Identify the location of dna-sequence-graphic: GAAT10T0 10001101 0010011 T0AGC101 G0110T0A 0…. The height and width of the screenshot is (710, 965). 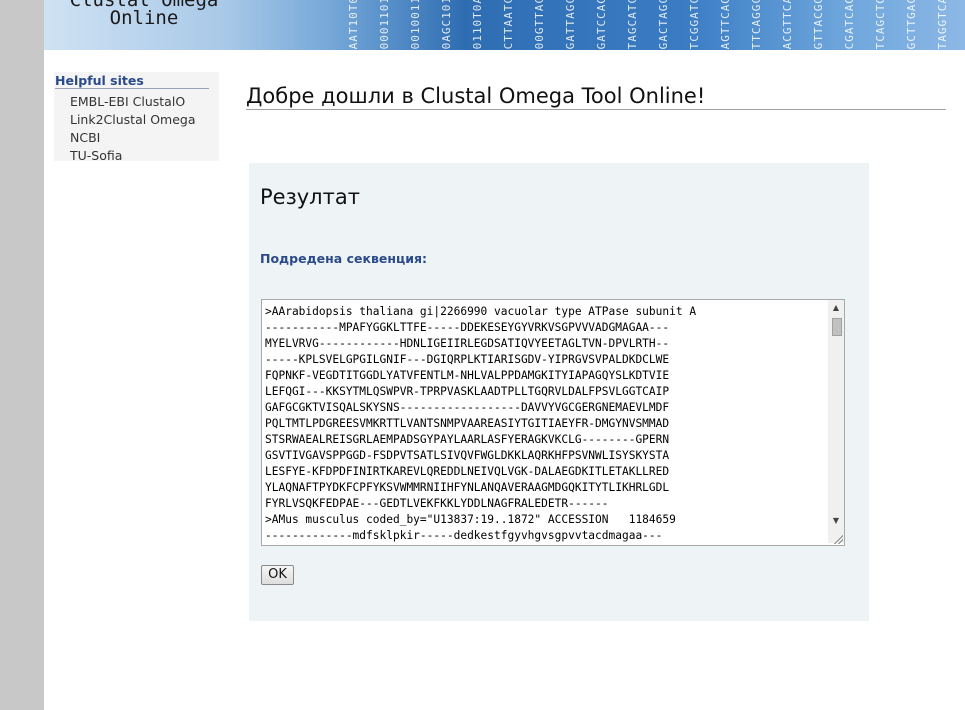
(657, 25).